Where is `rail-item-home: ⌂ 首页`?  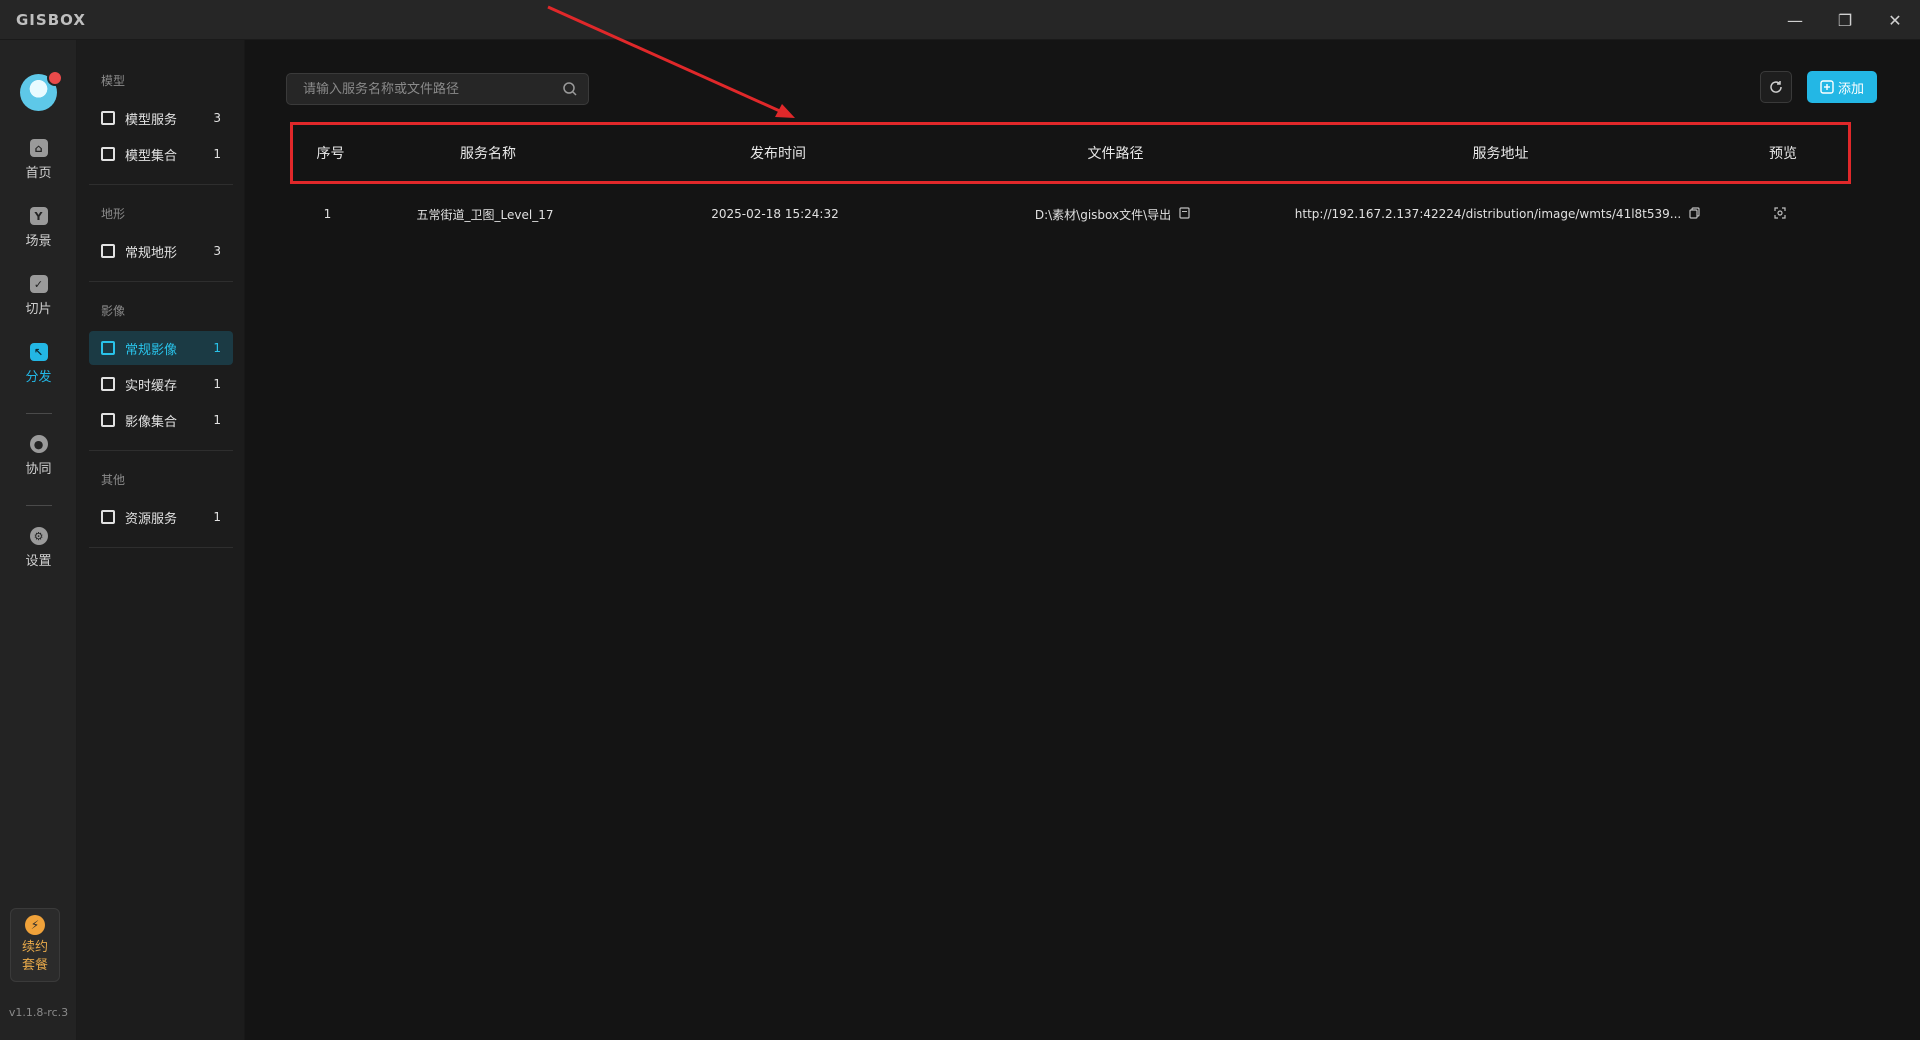
rail-item-home: ⌂ 首页 is located at coordinates (38, 160).